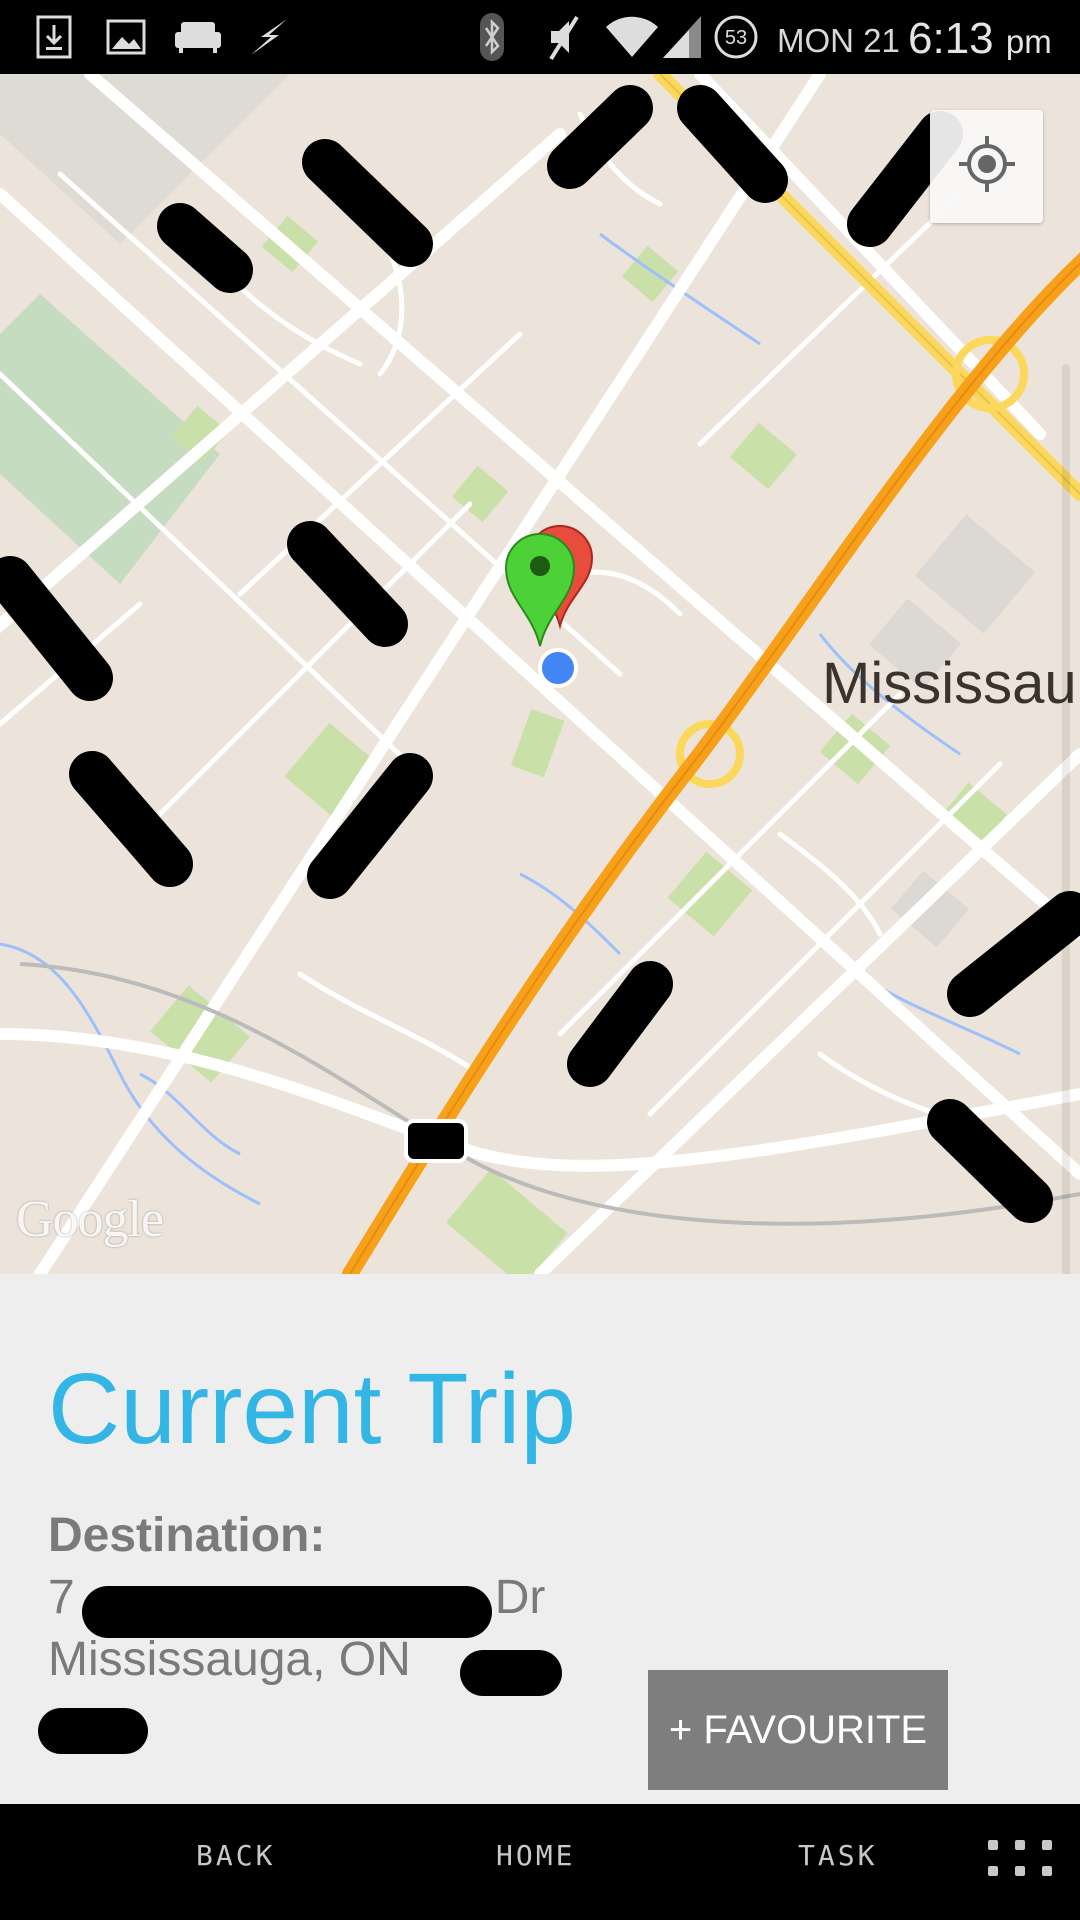 This screenshot has height=1920, width=1080. What do you see at coordinates (837, 1855) in the screenshot?
I see `task-button: TASK` at bounding box center [837, 1855].